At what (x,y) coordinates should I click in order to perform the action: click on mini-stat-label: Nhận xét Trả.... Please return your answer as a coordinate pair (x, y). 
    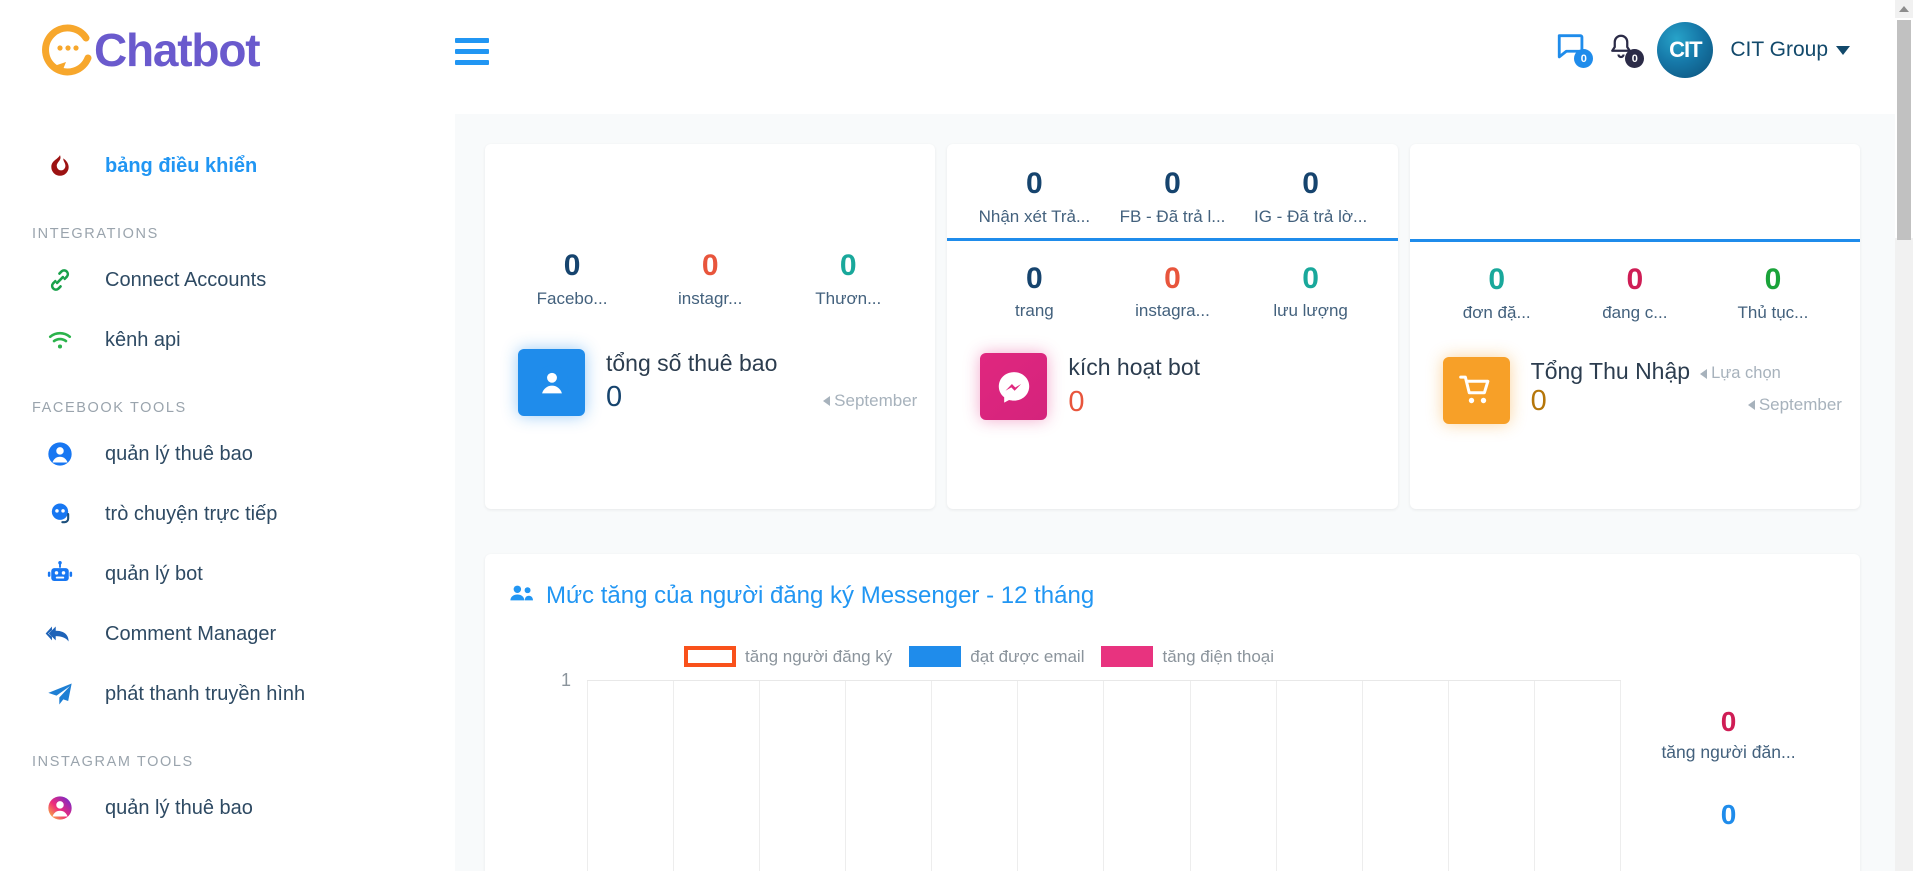
    Looking at the image, I should click on (1034, 216).